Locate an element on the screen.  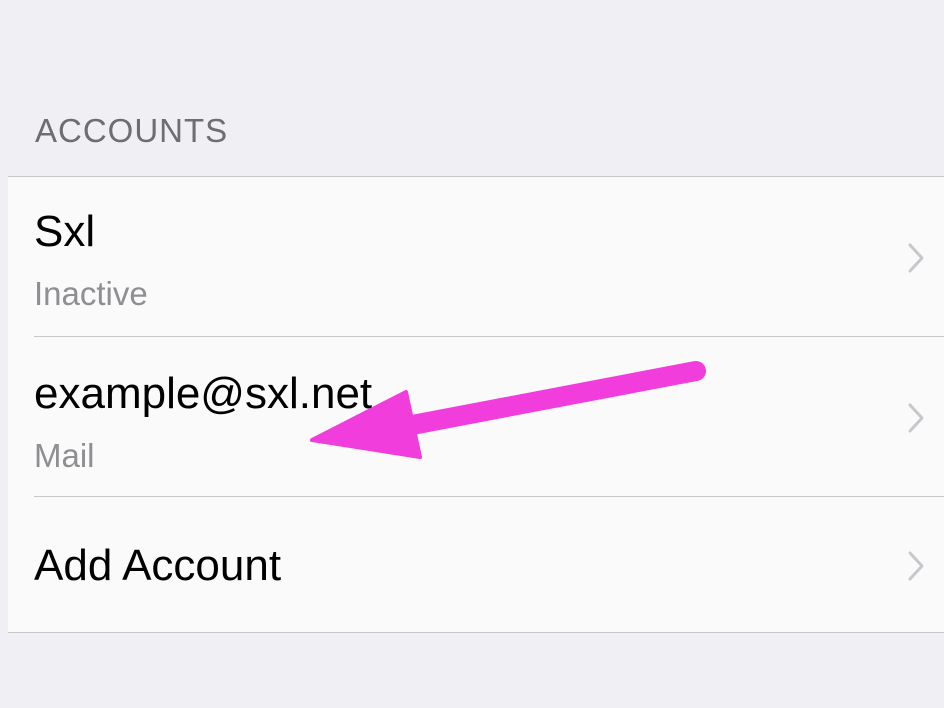
account-subtitle: Mail is located at coordinates (64, 455).